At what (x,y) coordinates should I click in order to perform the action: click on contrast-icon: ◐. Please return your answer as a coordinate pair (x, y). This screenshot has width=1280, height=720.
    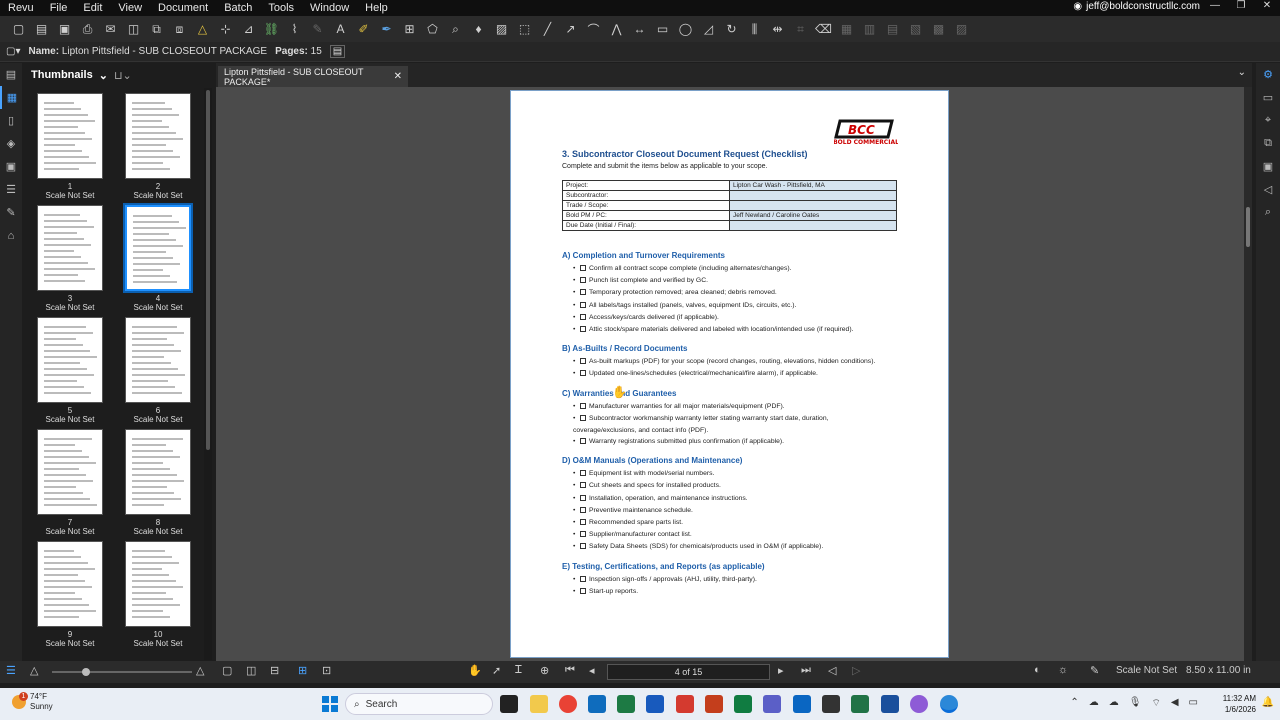
    Looking at the image, I should click on (1037, 670).